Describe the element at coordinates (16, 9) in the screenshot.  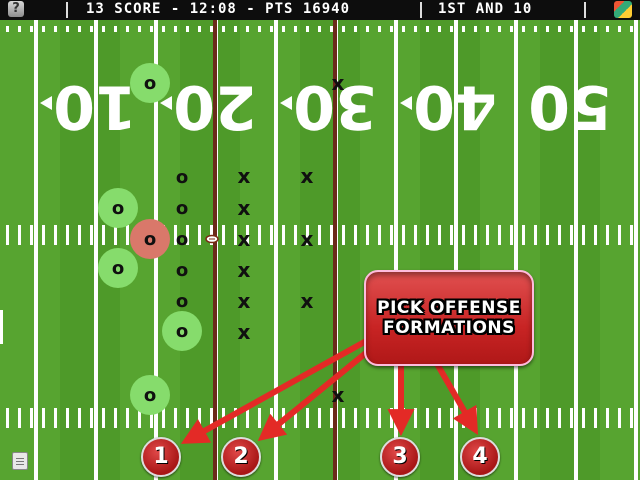
I see `help-button: ?` at that location.